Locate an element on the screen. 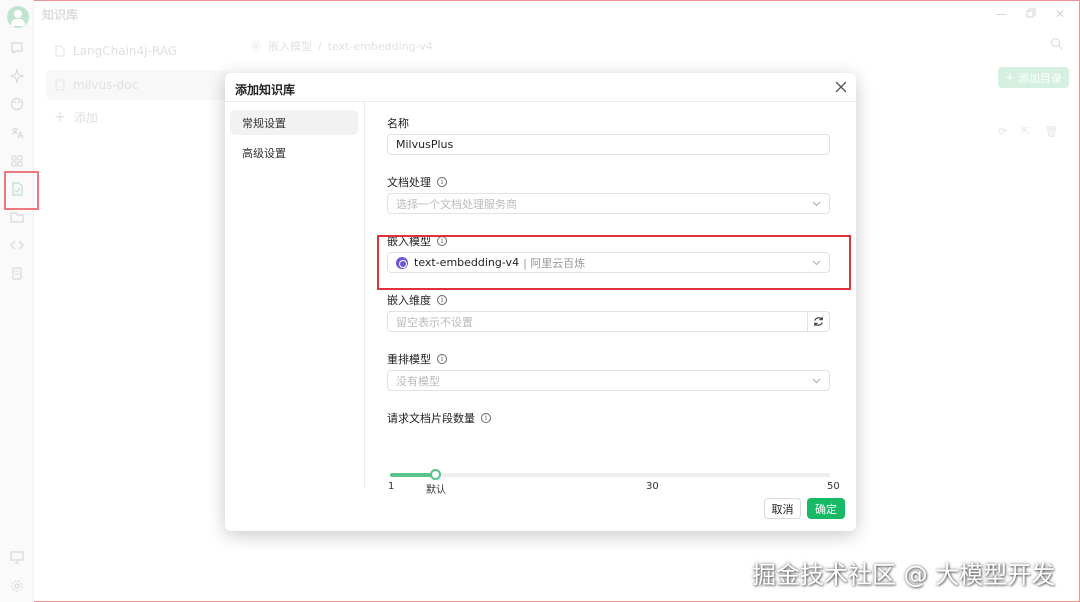 The image size is (1080, 602). embedding-model-highlight-box is located at coordinates (614, 262).